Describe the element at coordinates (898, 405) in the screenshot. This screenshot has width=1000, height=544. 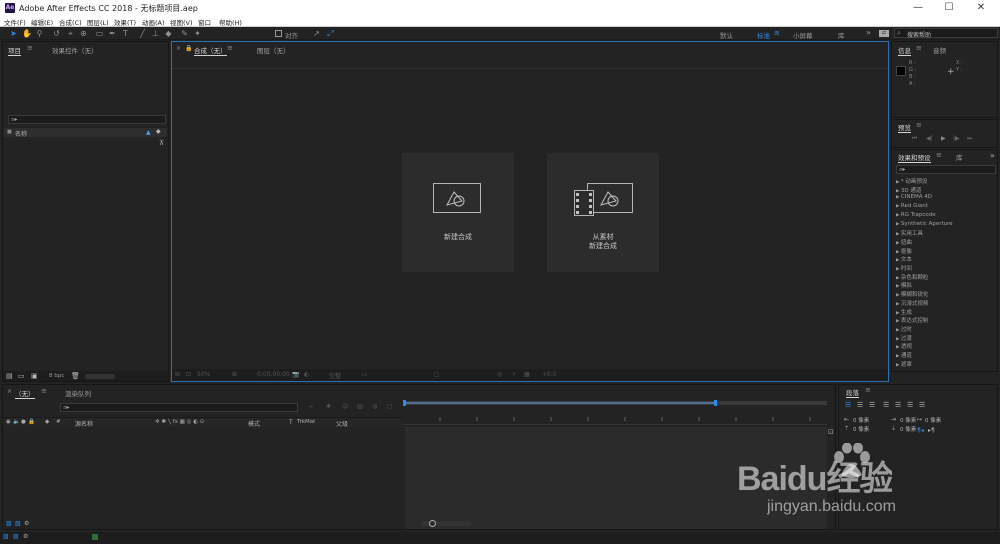
I see `justify-last-center-icon: ☰` at that location.